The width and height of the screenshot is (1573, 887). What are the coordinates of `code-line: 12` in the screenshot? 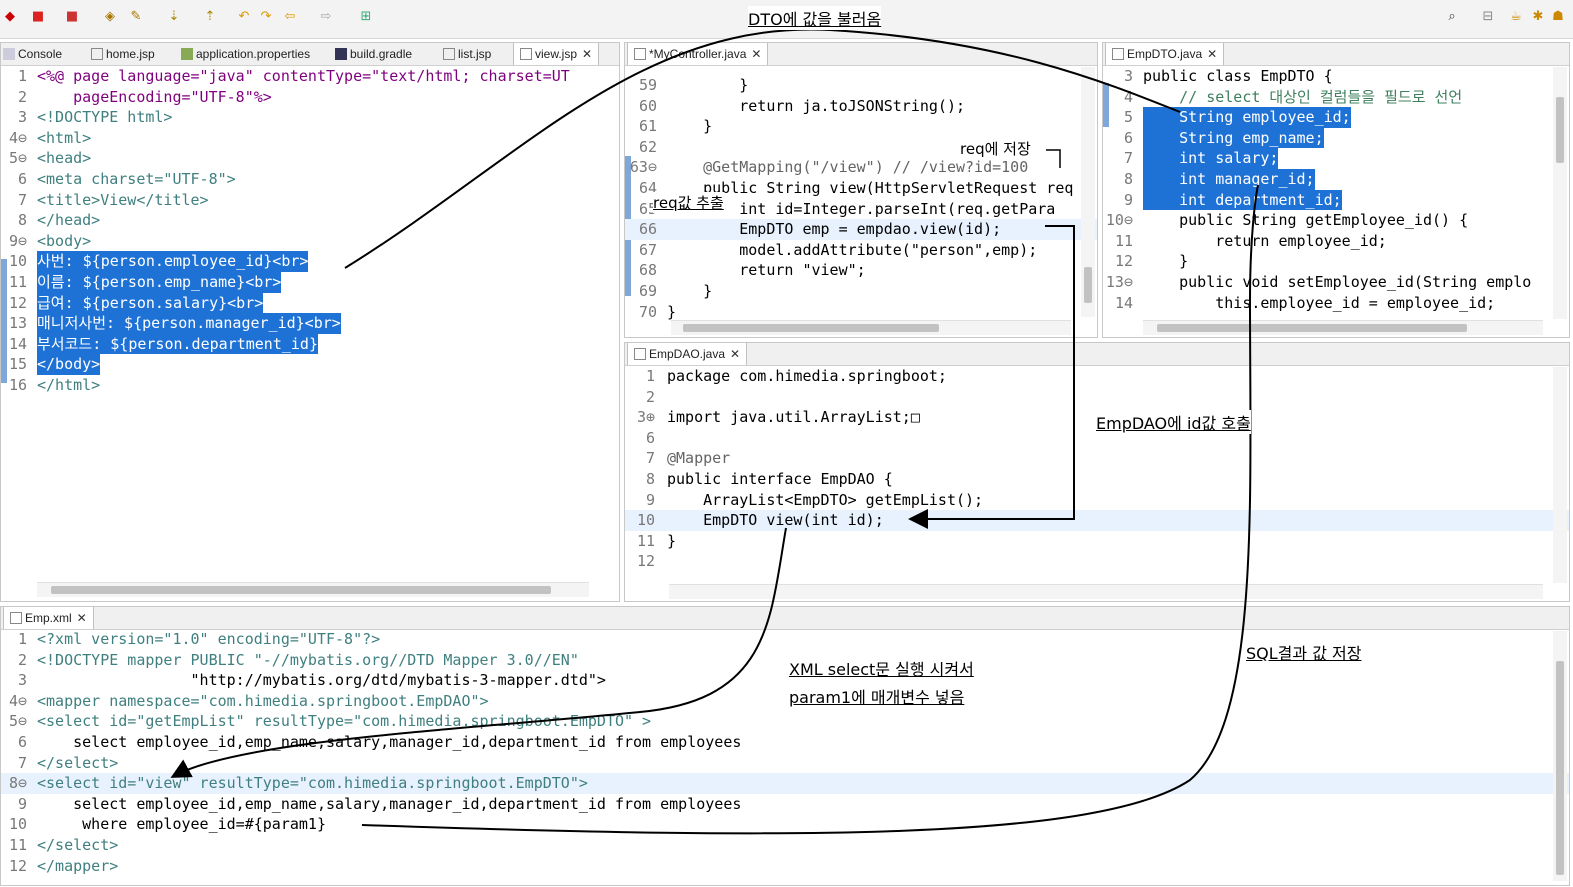 It's located at (1097, 561).